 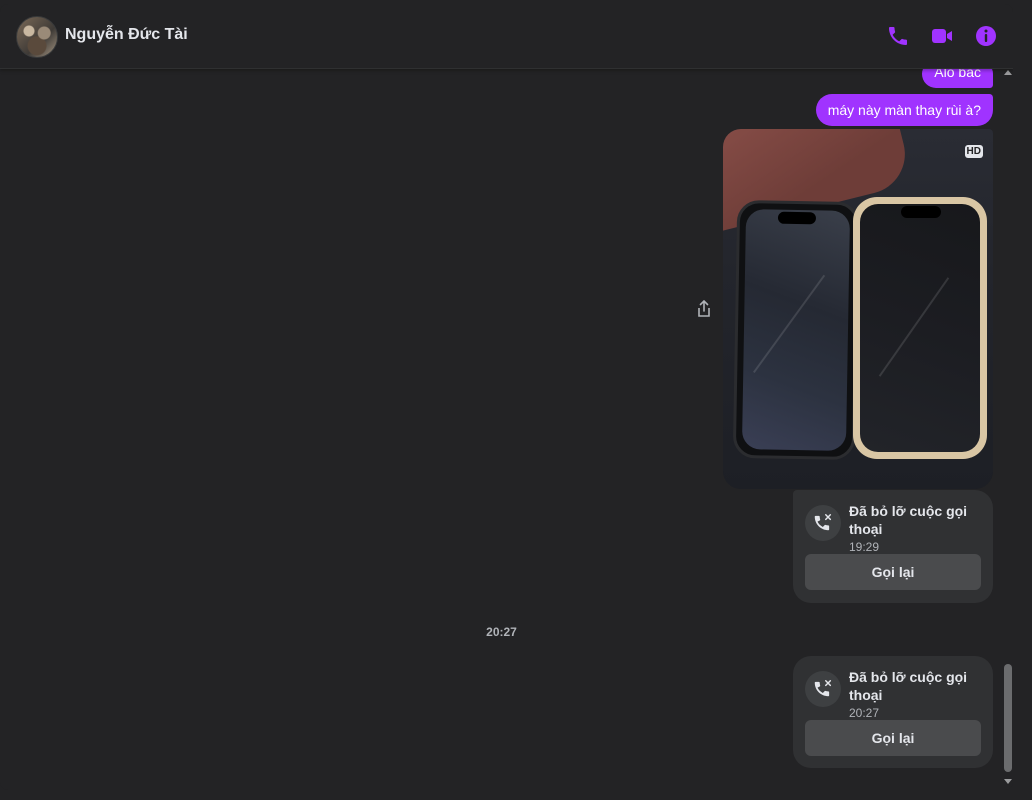 What do you see at coordinates (501, 632) in the screenshot?
I see `time-divider: 20:27` at bounding box center [501, 632].